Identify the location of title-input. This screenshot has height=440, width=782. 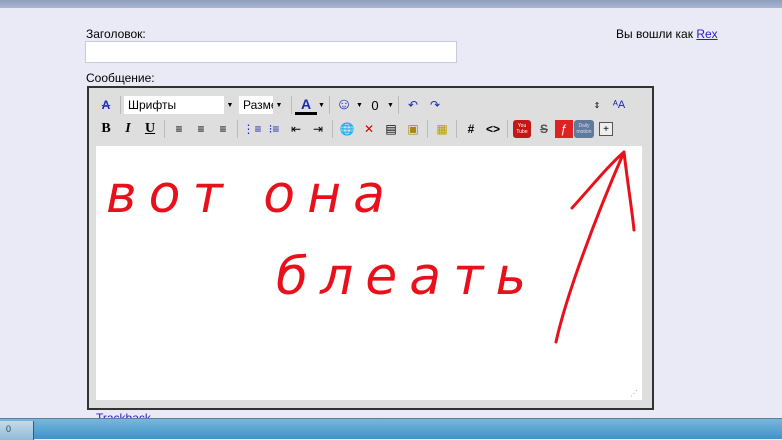
(271, 52).